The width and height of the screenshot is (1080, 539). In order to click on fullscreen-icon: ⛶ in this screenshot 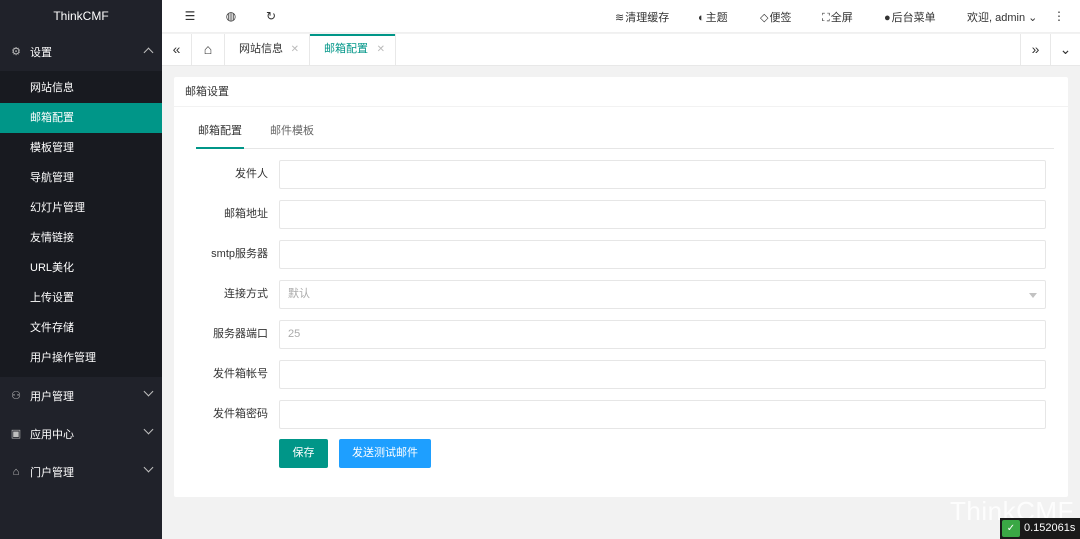, I will do `click(826, 18)`.